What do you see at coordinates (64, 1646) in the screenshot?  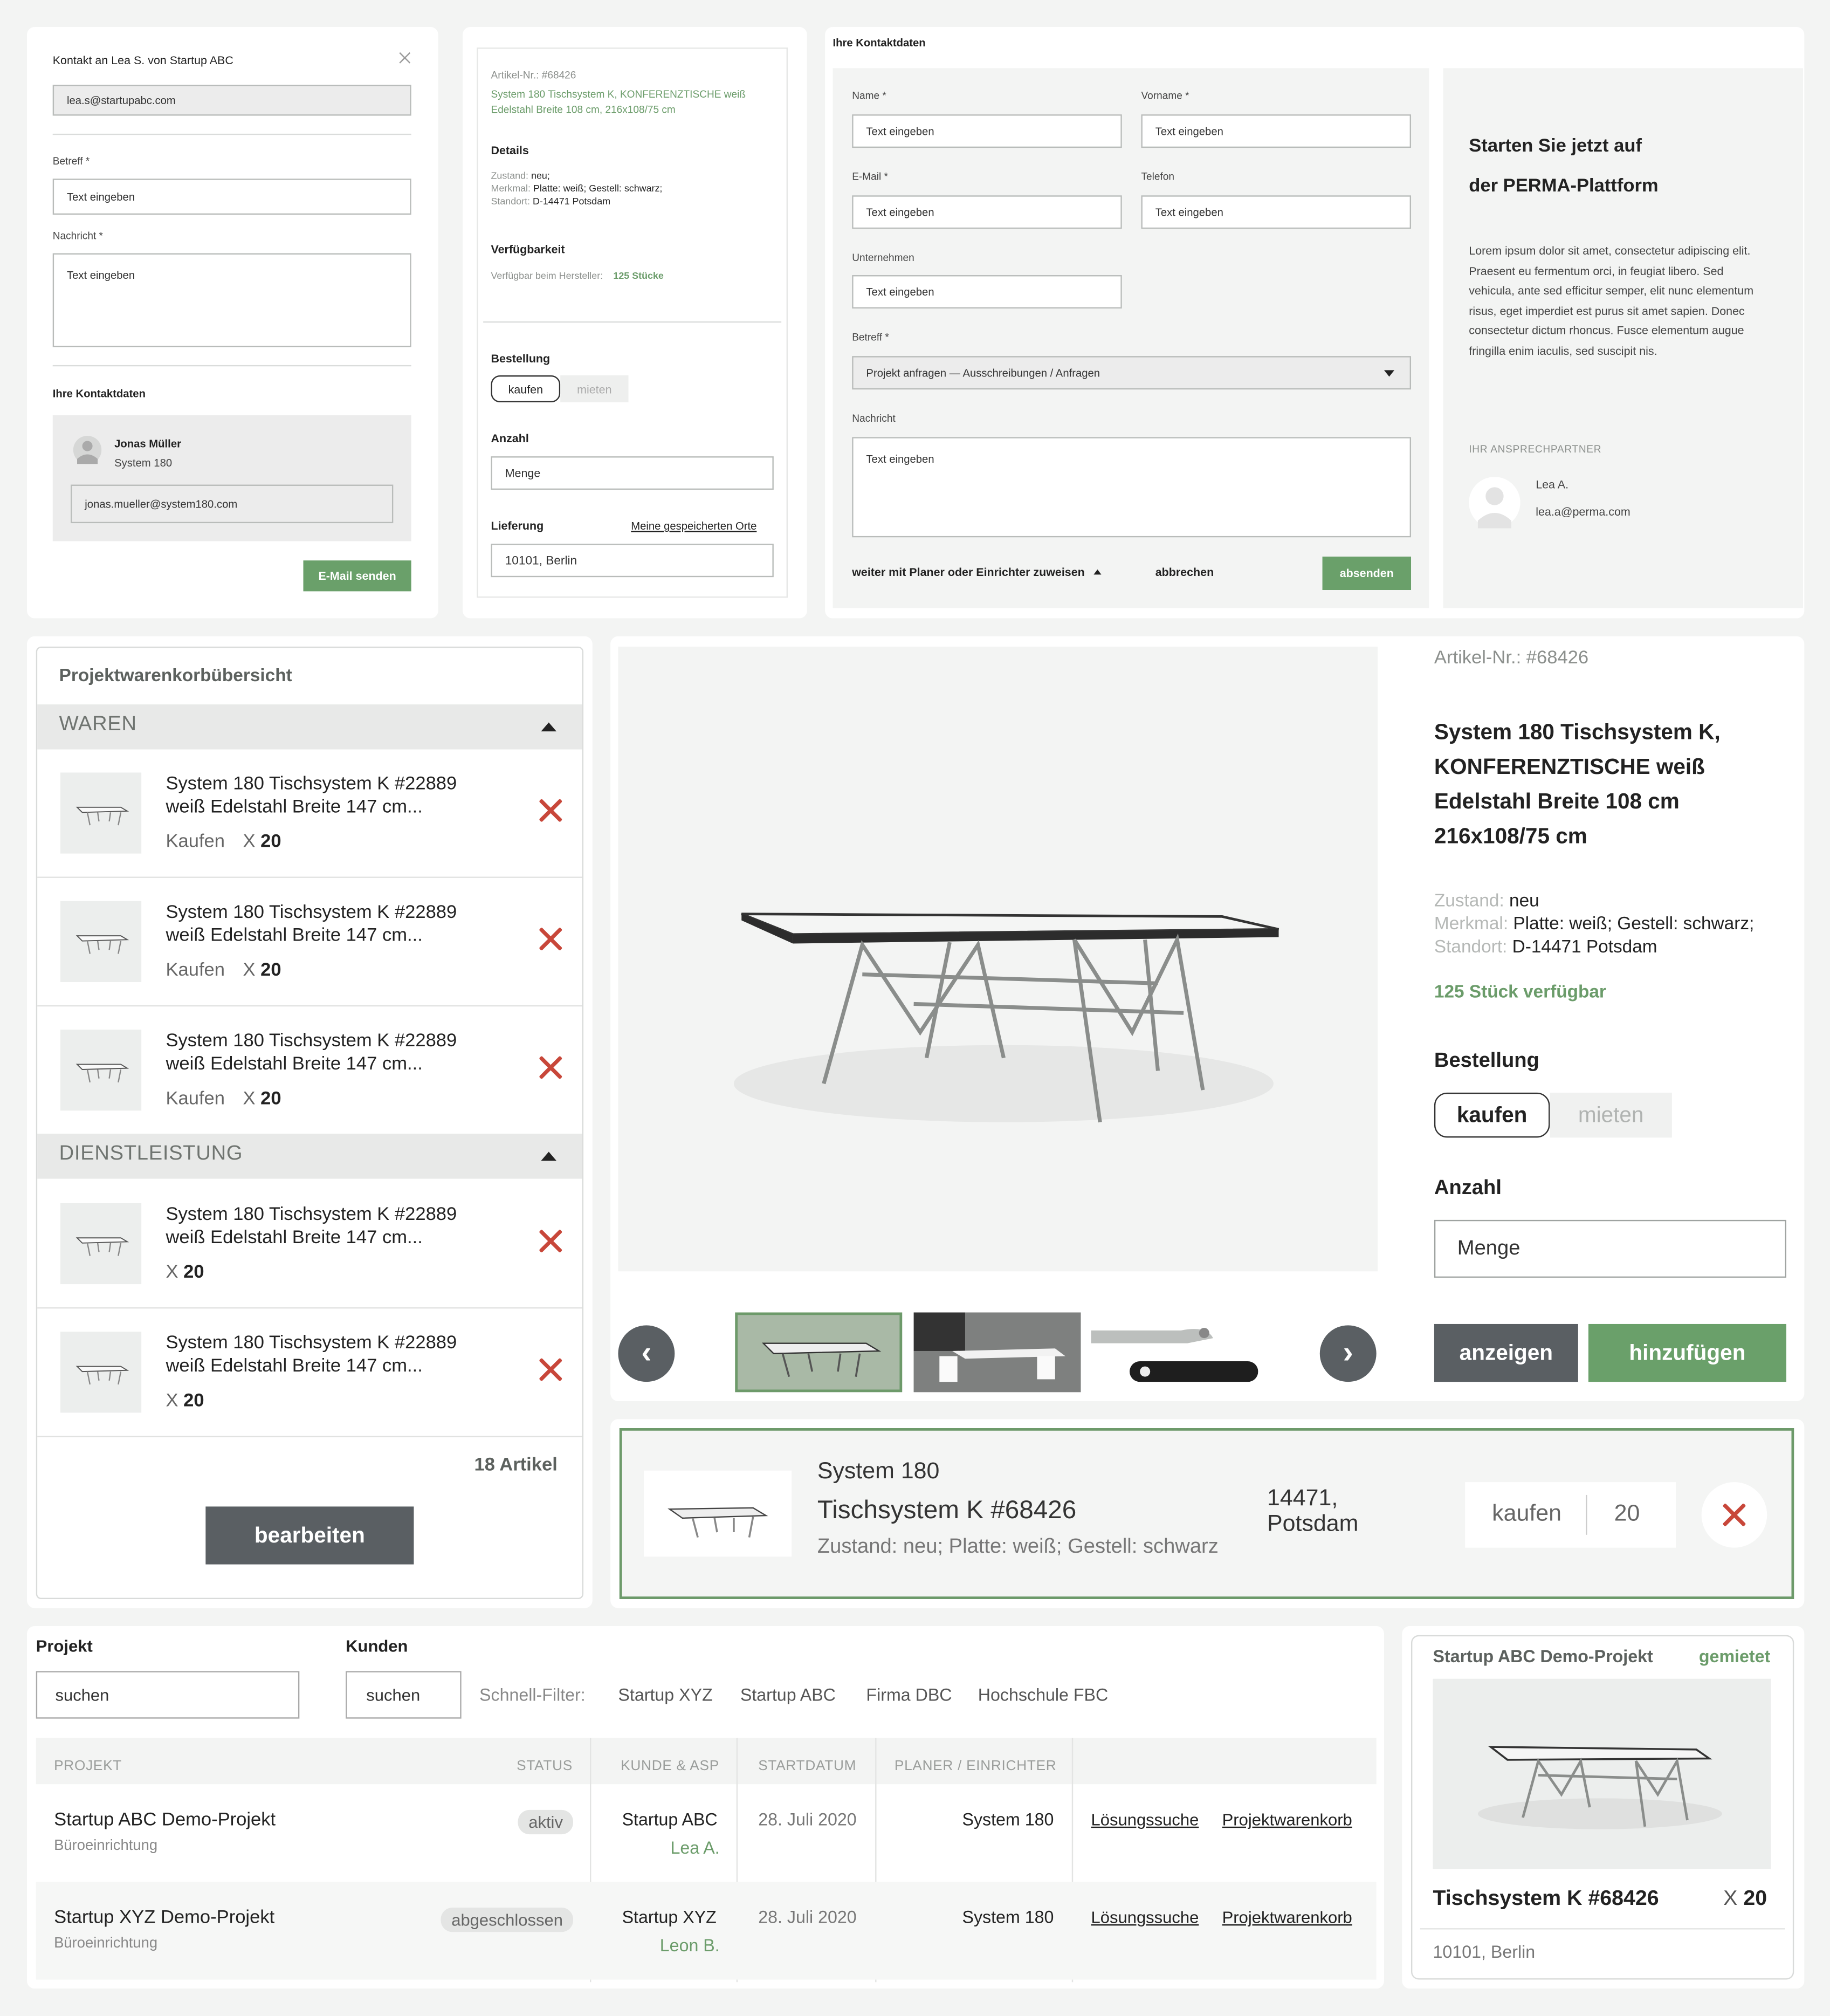 I see `project-filter-label: Projekt` at bounding box center [64, 1646].